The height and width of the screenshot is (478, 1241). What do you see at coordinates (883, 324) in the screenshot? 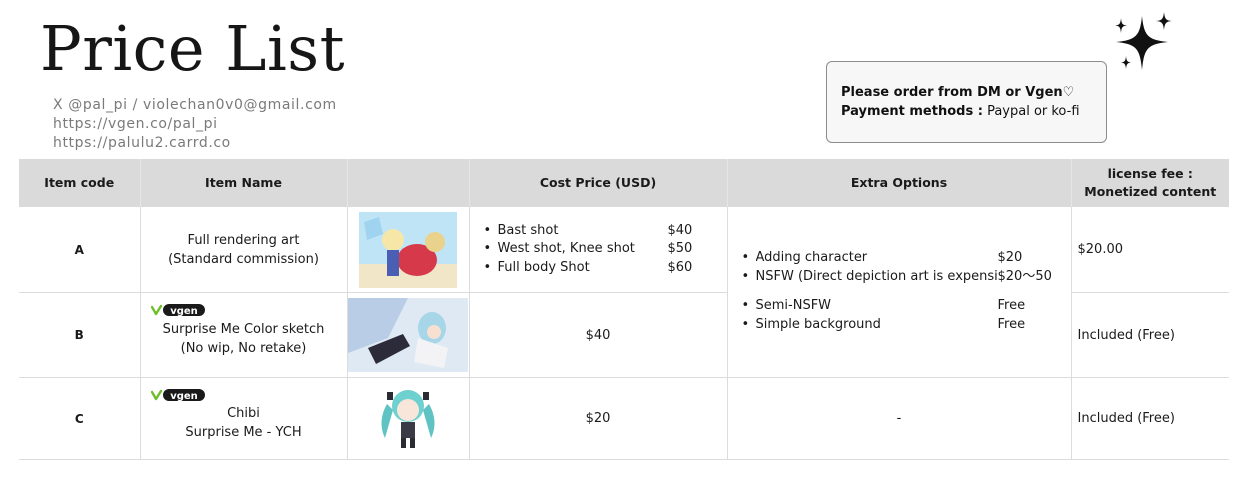
I see `extra-option: • Simple background Free` at bounding box center [883, 324].